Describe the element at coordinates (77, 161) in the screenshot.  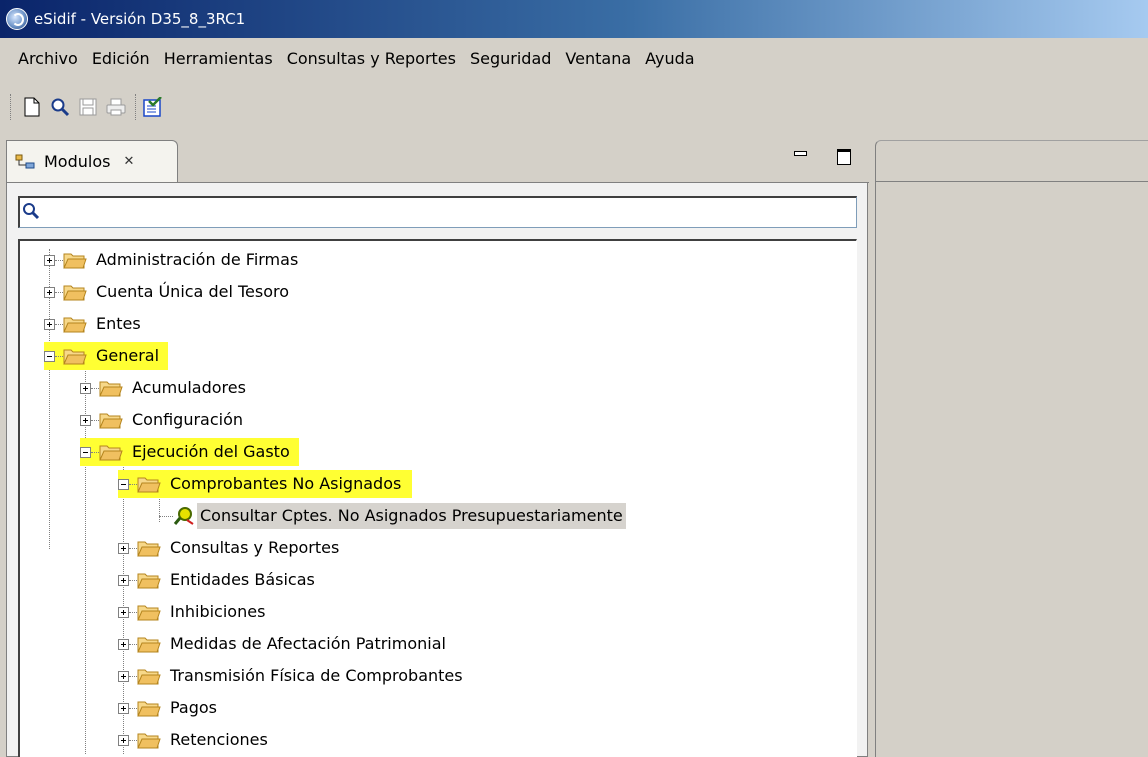
I see `tab-modulos-label: Modulos` at that location.